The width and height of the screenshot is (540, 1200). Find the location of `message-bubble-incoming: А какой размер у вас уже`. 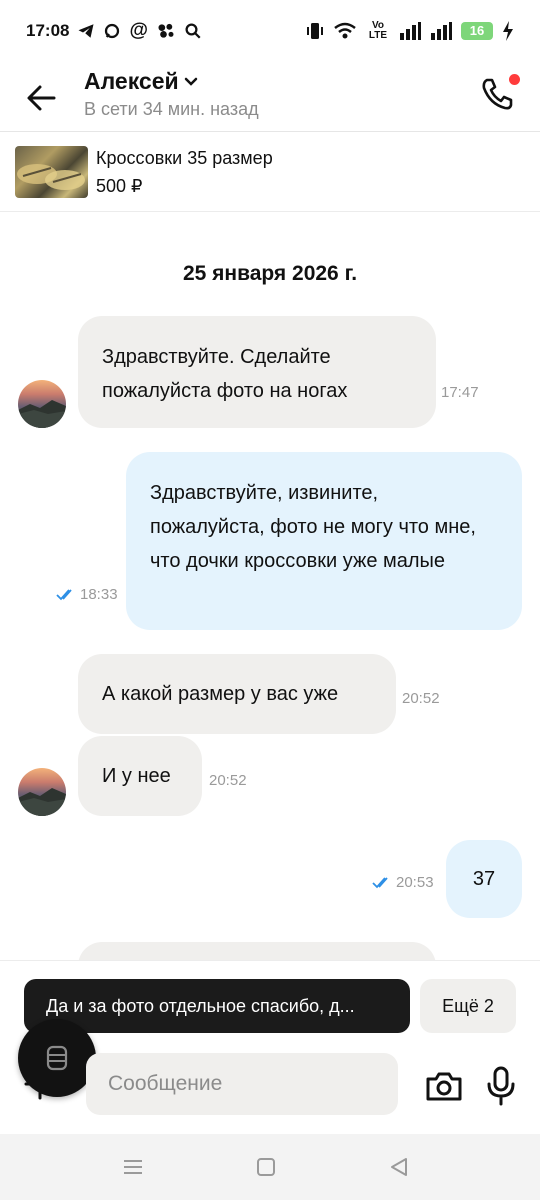

message-bubble-incoming: А какой размер у вас уже is located at coordinates (237, 694).